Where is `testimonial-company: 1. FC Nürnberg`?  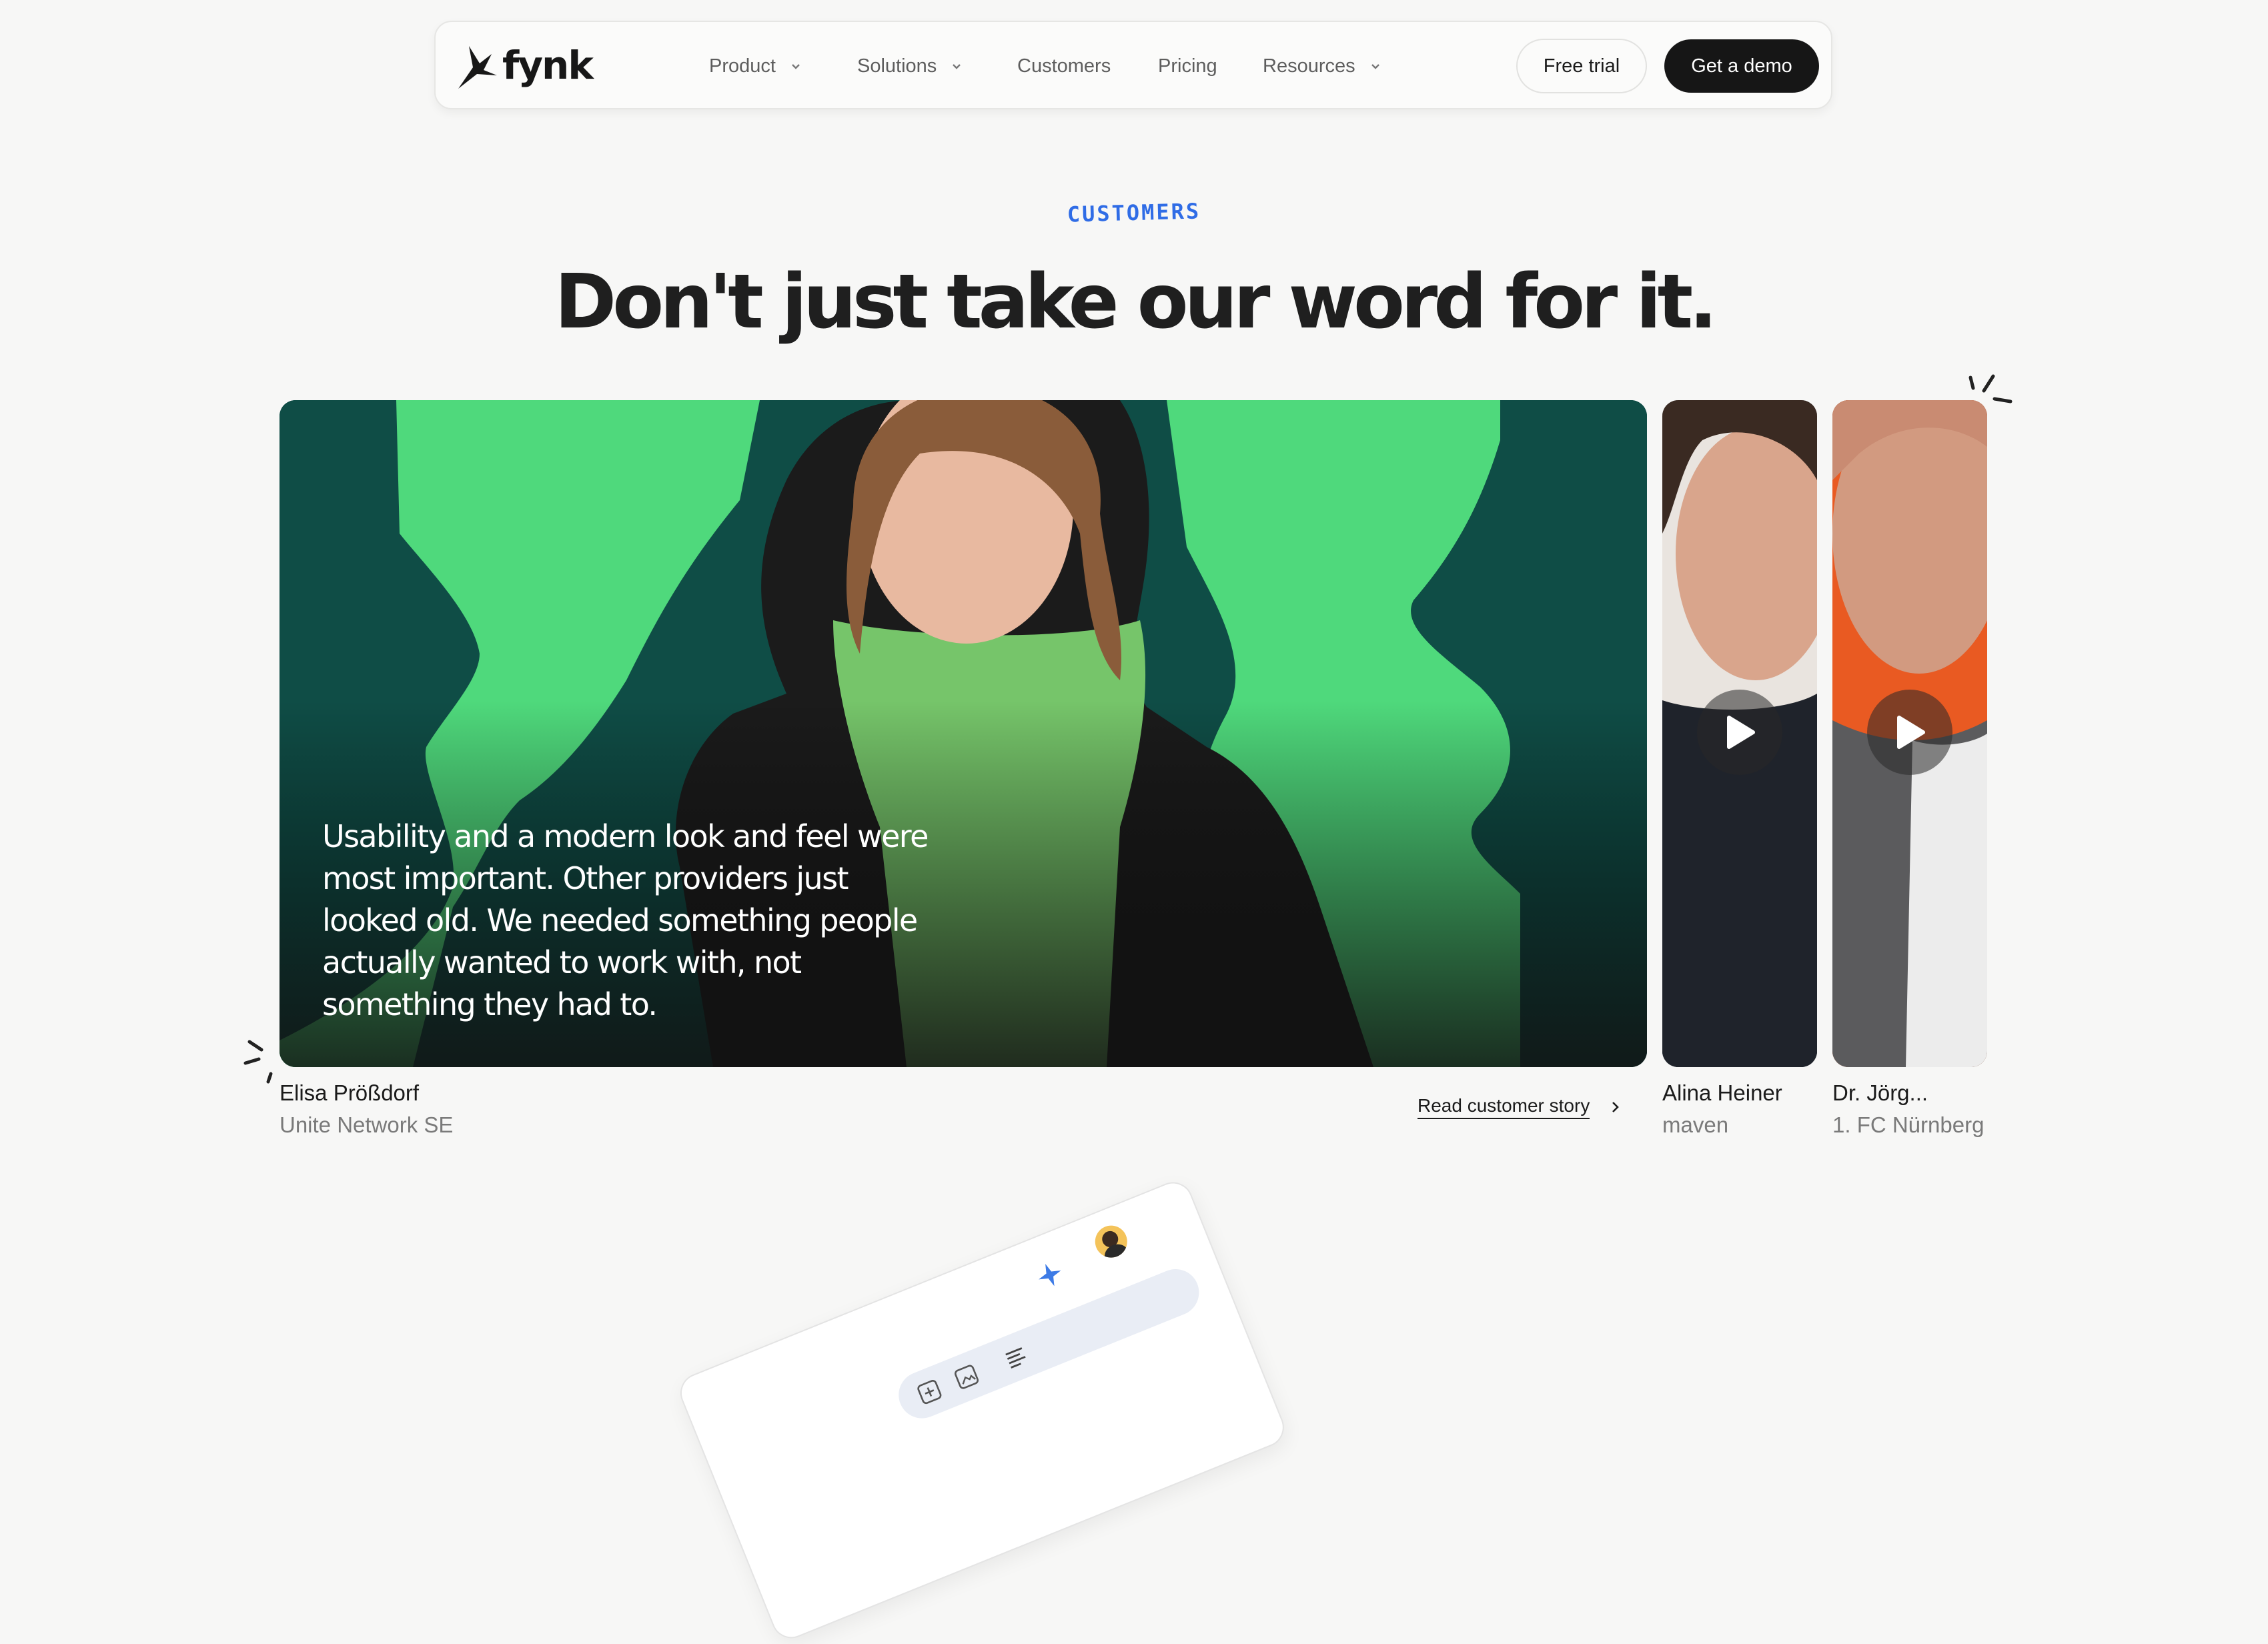 testimonial-company: 1. FC Nürnberg is located at coordinates (1909, 1124).